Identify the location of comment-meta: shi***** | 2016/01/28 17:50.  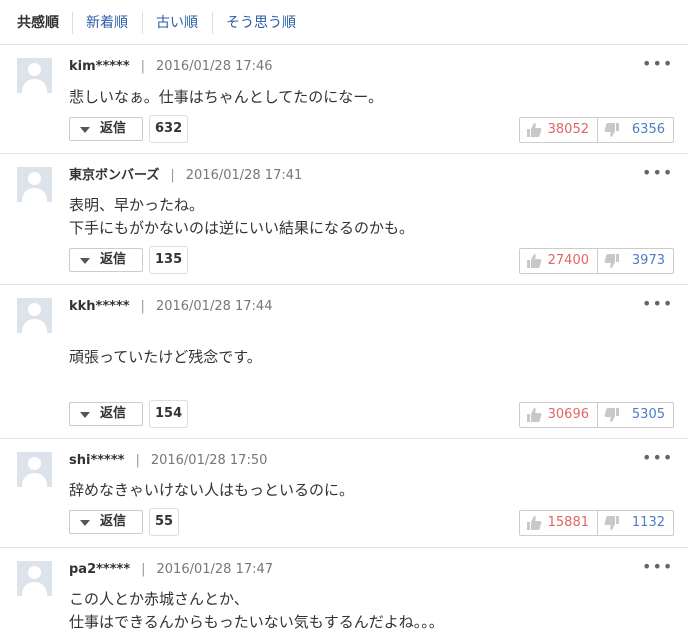
(168, 460).